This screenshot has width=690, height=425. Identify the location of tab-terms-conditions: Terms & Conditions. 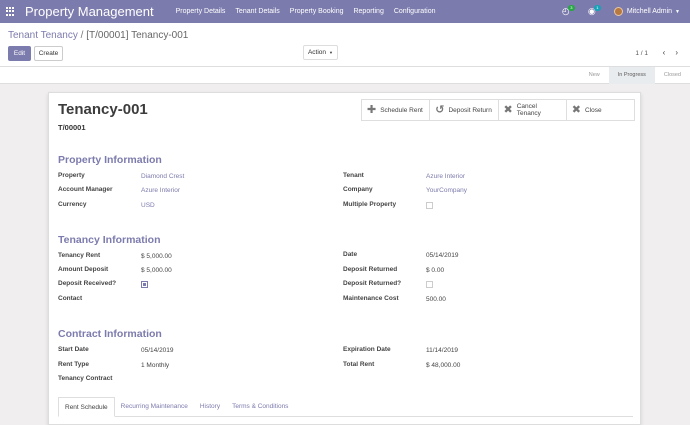
(260, 406).